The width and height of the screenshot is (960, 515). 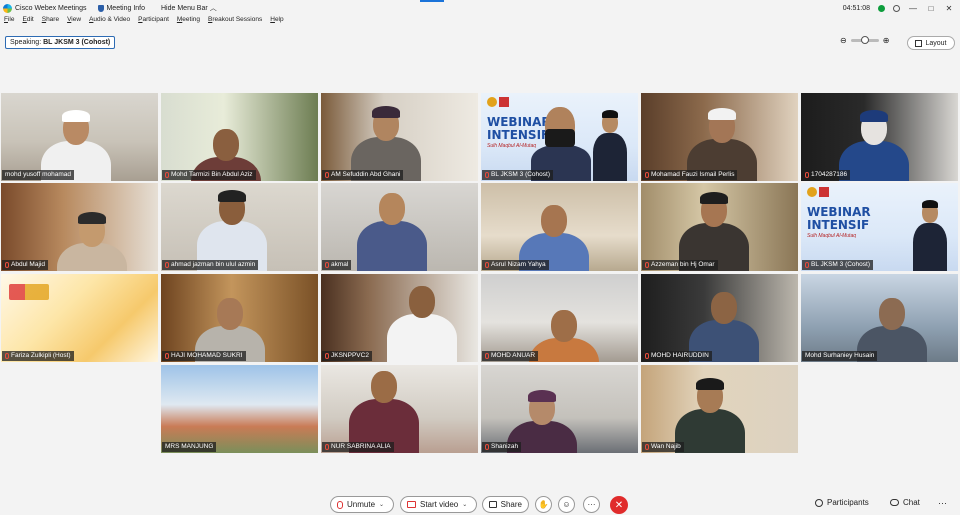 I want to click on participant-name: JKSNPPVC2, so click(x=350, y=355).